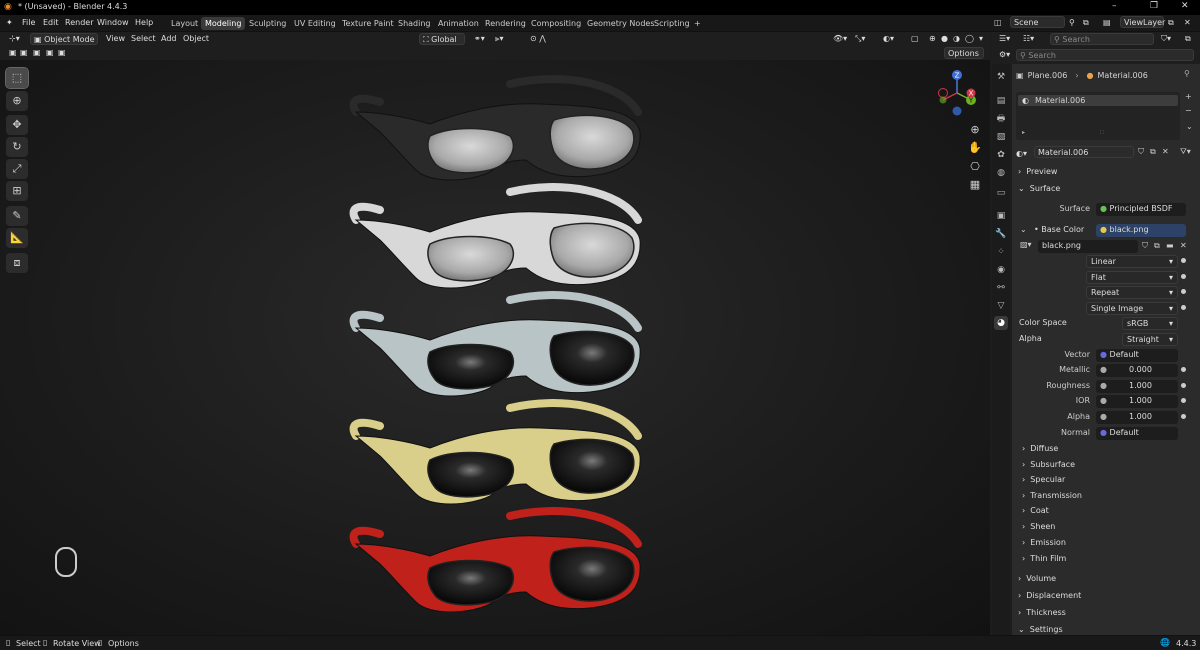 Image resolution: width=1200 pixels, height=650 pixels. Describe the element at coordinates (1183, 276) in the screenshot. I see `projection-keyframe-dot` at that location.